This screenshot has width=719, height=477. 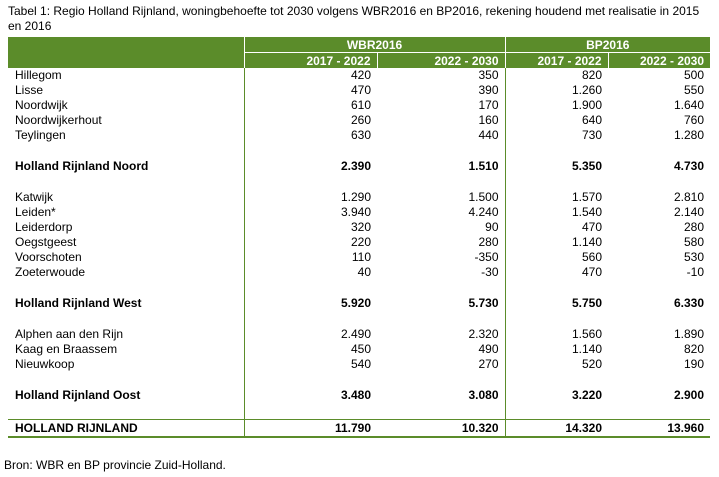 What do you see at coordinates (310, 120) in the screenshot?
I see `row-value: 260` at bounding box center [310, 120].